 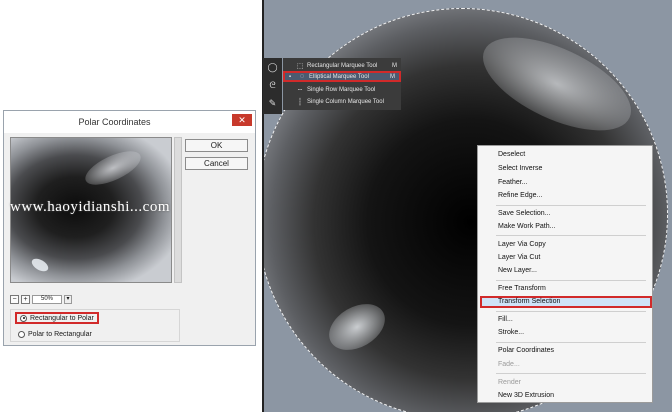 What do you see at coordinates (272, 103) in the screenshot?
I see `quick-select-icon: ✎` at bounding box center [272, 103].